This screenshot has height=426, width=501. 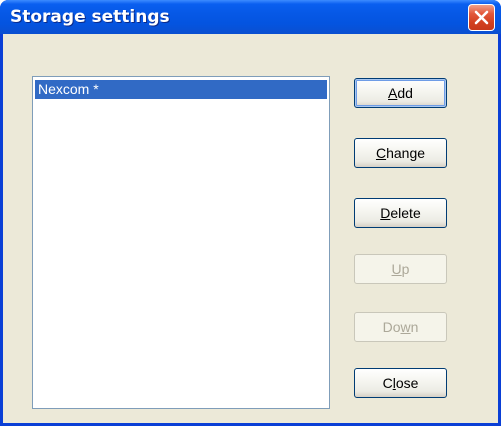 What do you see at coordinates (405, 93) in the screenshot?
I see `add-label-rest: dd` at bounding box center [405, 93].